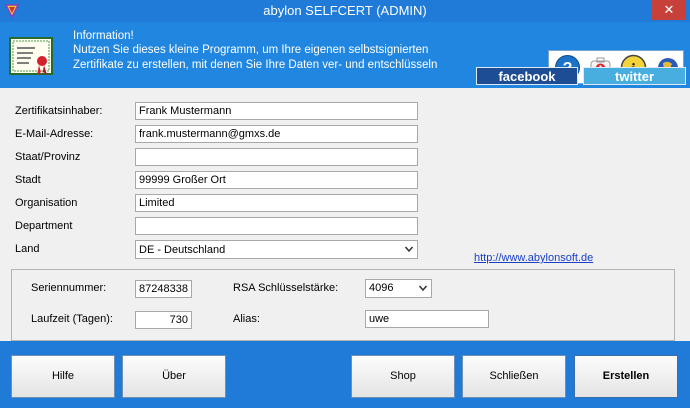 This screenshot has height=408, width=690. I want to click on department-label: Department, so click(44, 226).